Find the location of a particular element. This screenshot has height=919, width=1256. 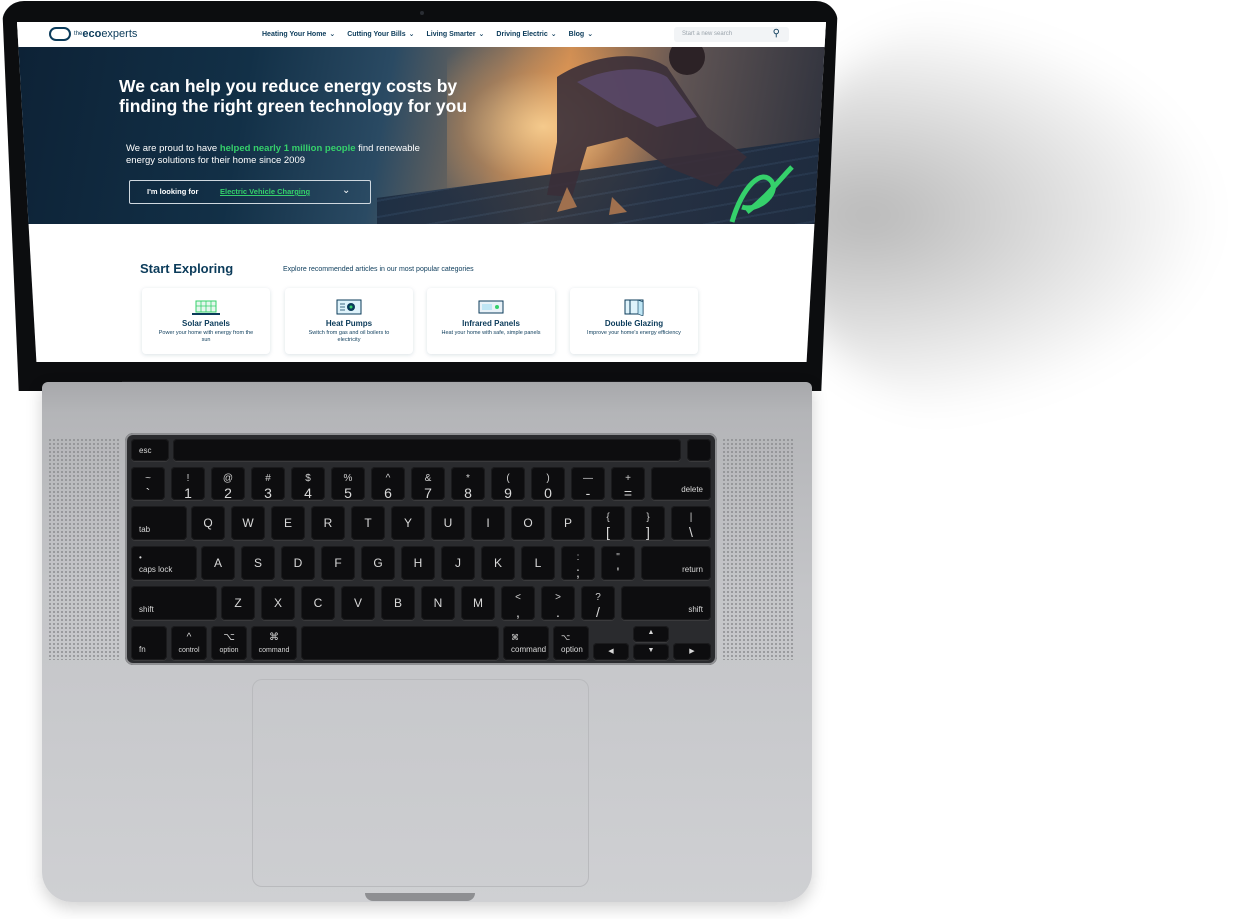

key-9: (9 is located at coordinates (508, 483).